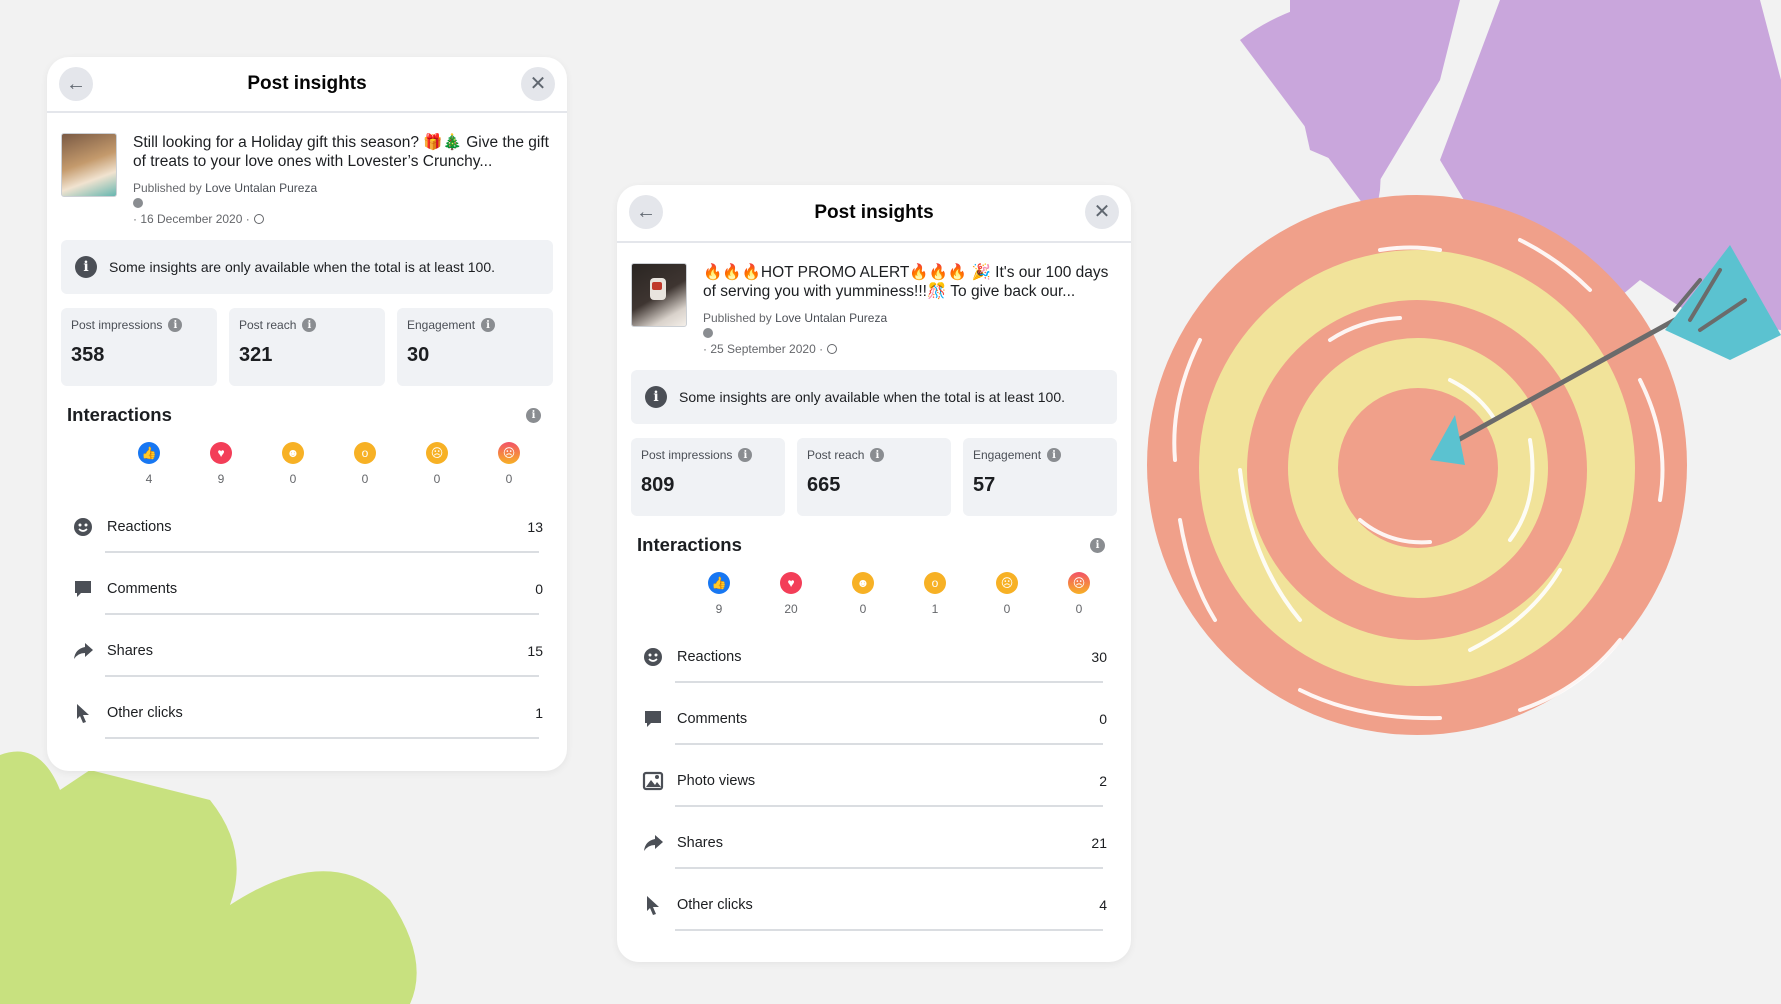 The height and width of the screenshot is (1004, 1781). Describe the element at coordinates (874, 905) in the screenshot. I see `interaction-row-other-clicks: Other clicks 4` at that location.